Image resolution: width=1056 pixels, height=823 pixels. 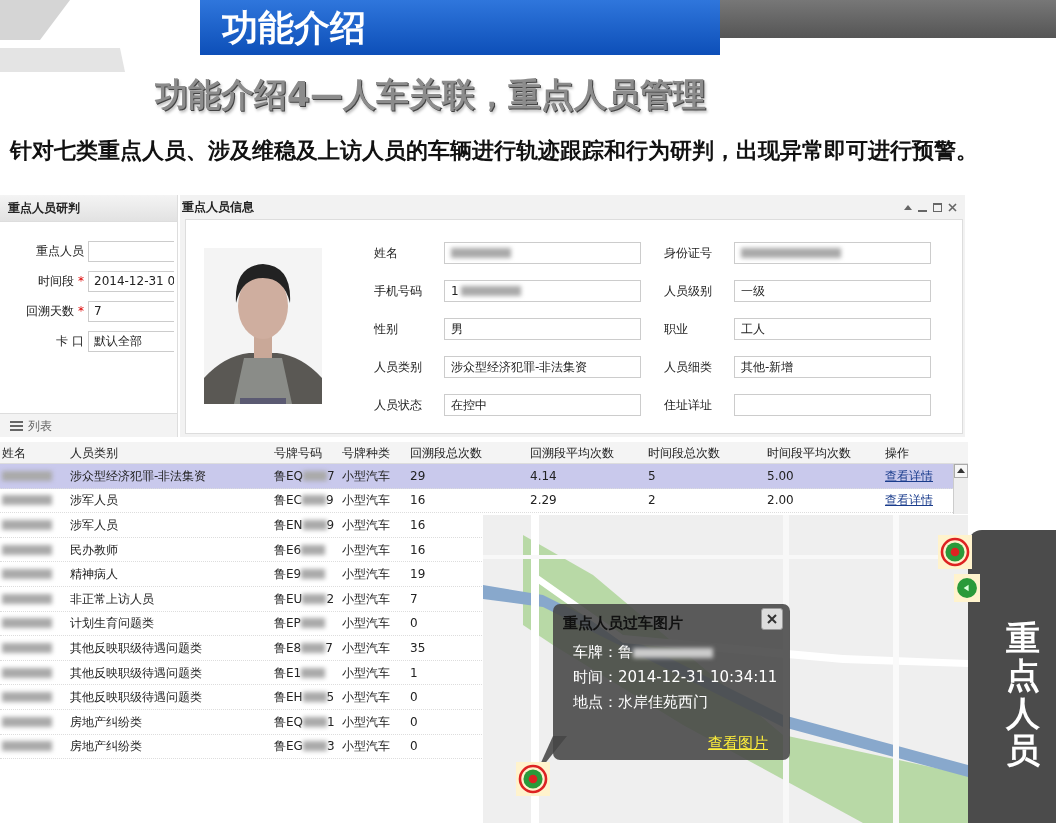 What do you see at coordinates (688, 405) in the screenshot?
I see `field-label: 住址详址` at bounding box center [688, 405].